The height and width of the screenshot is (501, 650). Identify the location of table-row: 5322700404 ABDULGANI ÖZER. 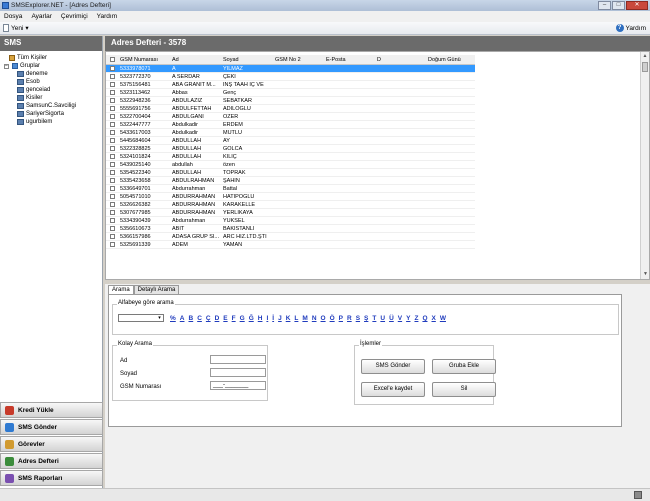
(290, 117).